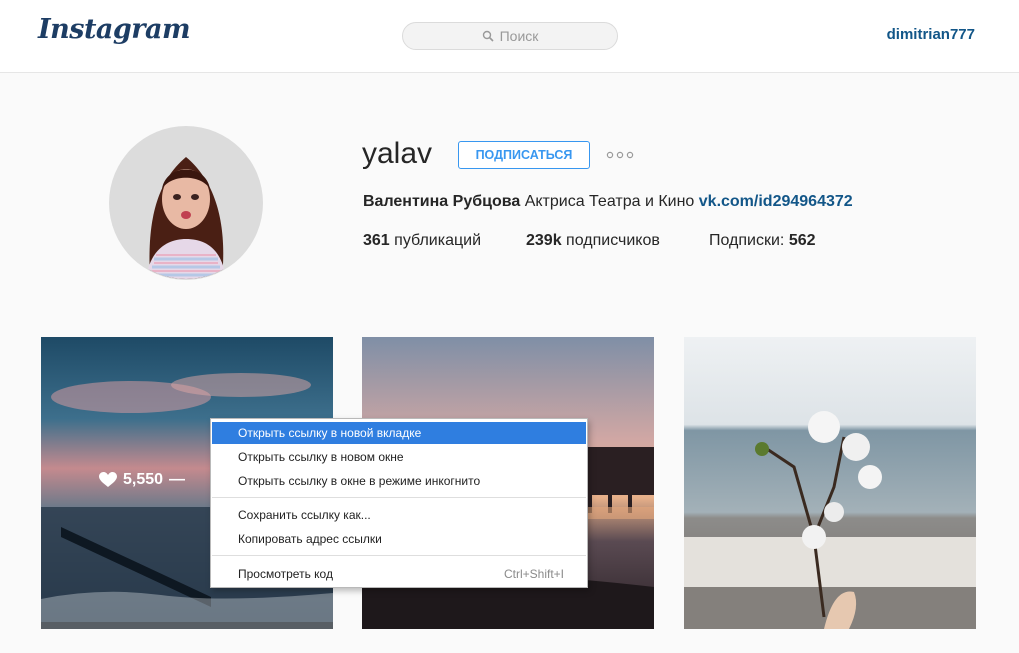  What do you see at coordinates (376, 240) in the screenshot?
I see `posts-count: 361` at bounding box center [376, 240].